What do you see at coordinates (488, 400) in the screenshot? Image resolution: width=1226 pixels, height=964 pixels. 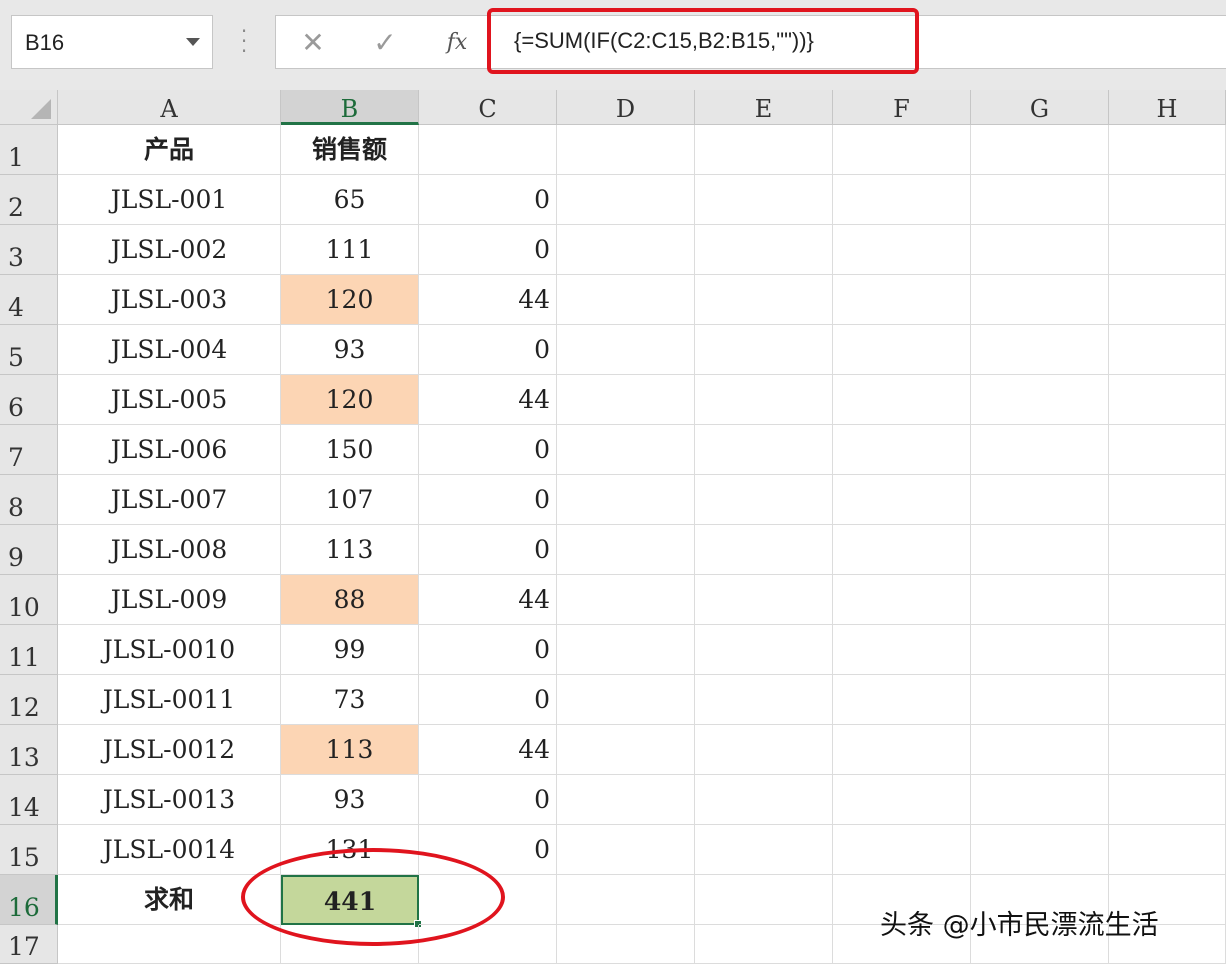 I see `cell-C6: 44` at bounding box center [488, 400].